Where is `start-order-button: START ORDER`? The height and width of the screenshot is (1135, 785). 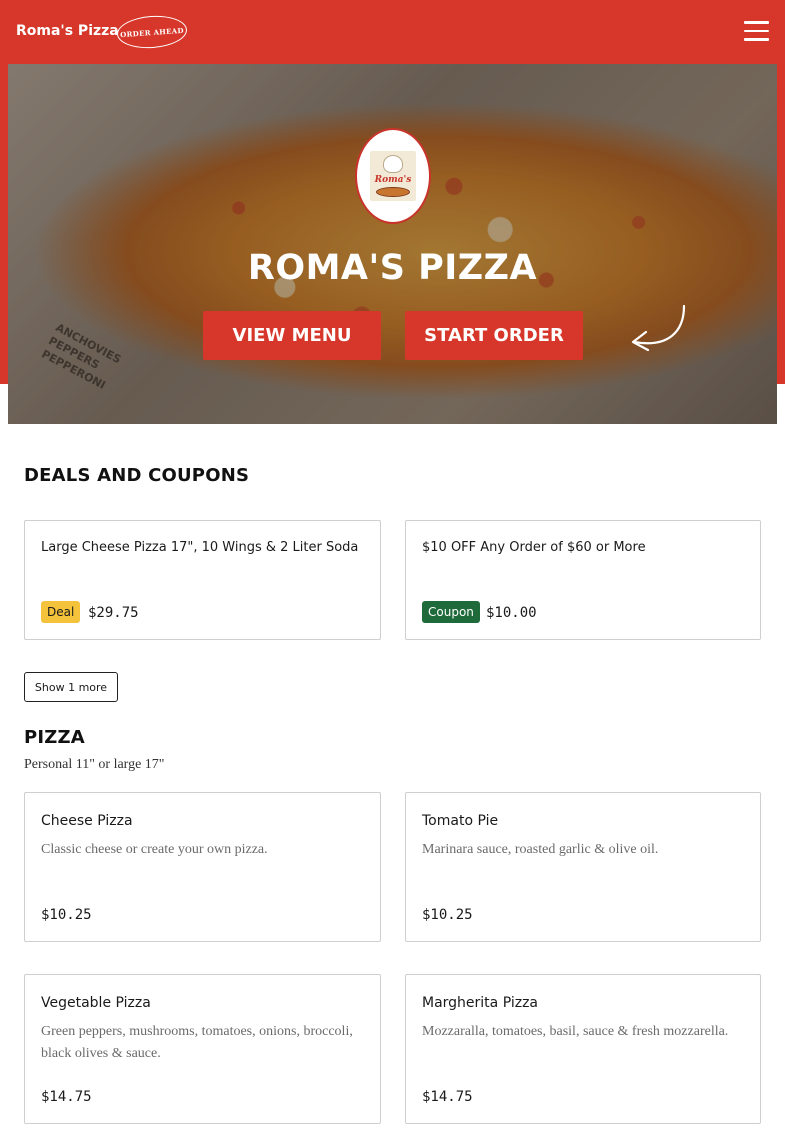
start-order-button: START ORDER is located at coordinates (494, 335).